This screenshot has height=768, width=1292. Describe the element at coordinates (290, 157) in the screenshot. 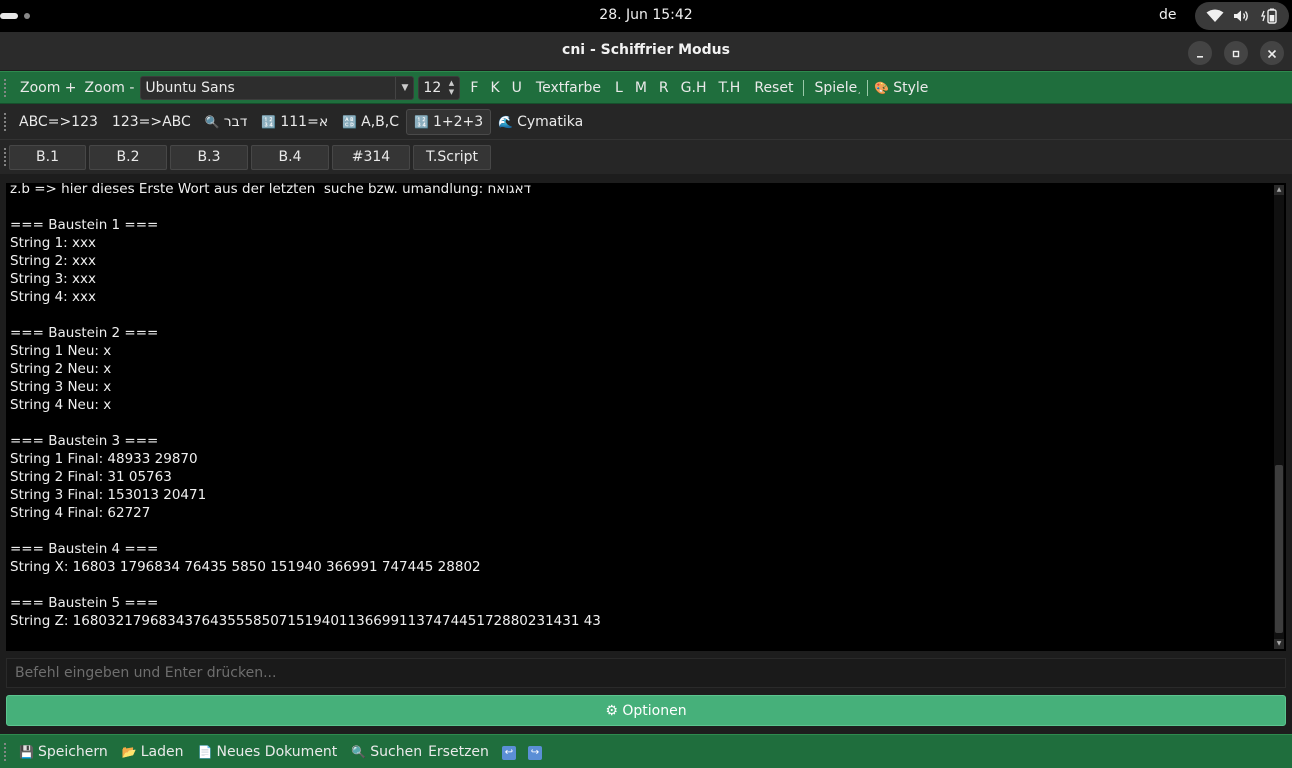

I see `b4-button: B.4` at that location.